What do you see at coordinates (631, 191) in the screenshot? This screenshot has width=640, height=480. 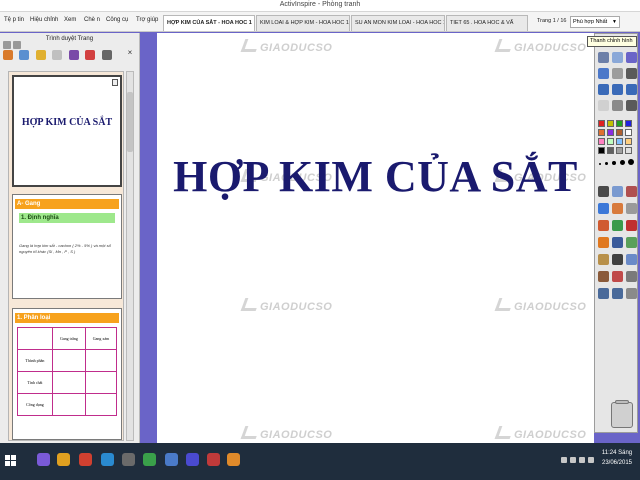 I see `scissors-icon` at bounding box center [631, 191].